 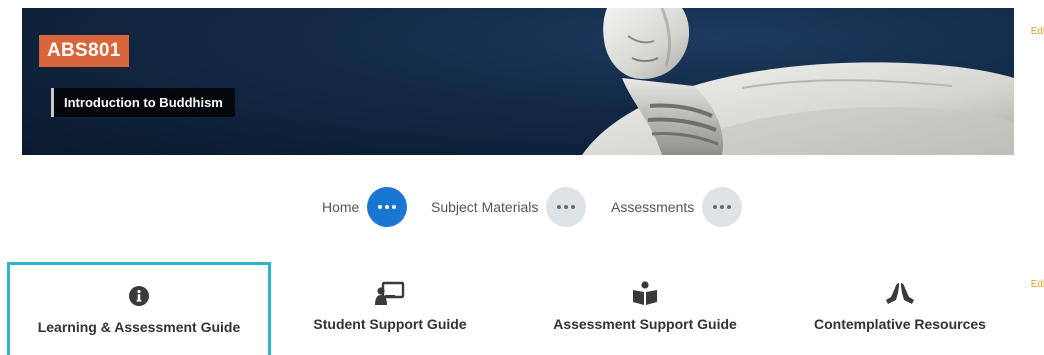 What do you see at coordinates (900, 308) in the screenshot?
I see `guide-card-contemplative-resources: Contemplative Resources` at bounding box center [900, 308].